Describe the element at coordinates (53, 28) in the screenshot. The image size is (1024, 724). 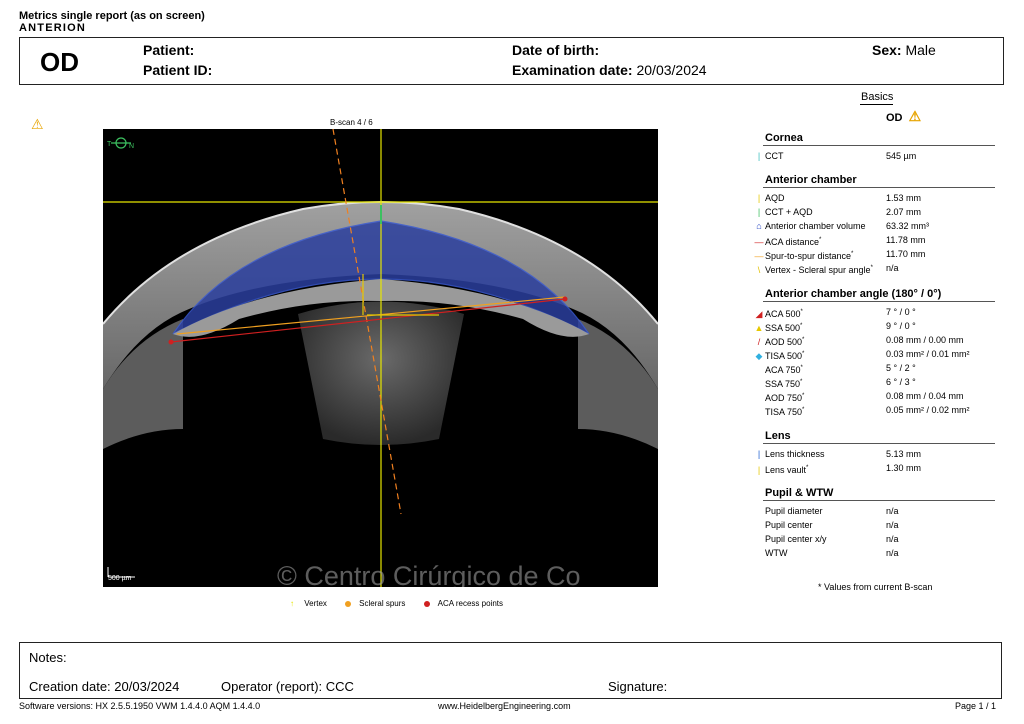
I see `brand-logo: ANTERION` at that location.